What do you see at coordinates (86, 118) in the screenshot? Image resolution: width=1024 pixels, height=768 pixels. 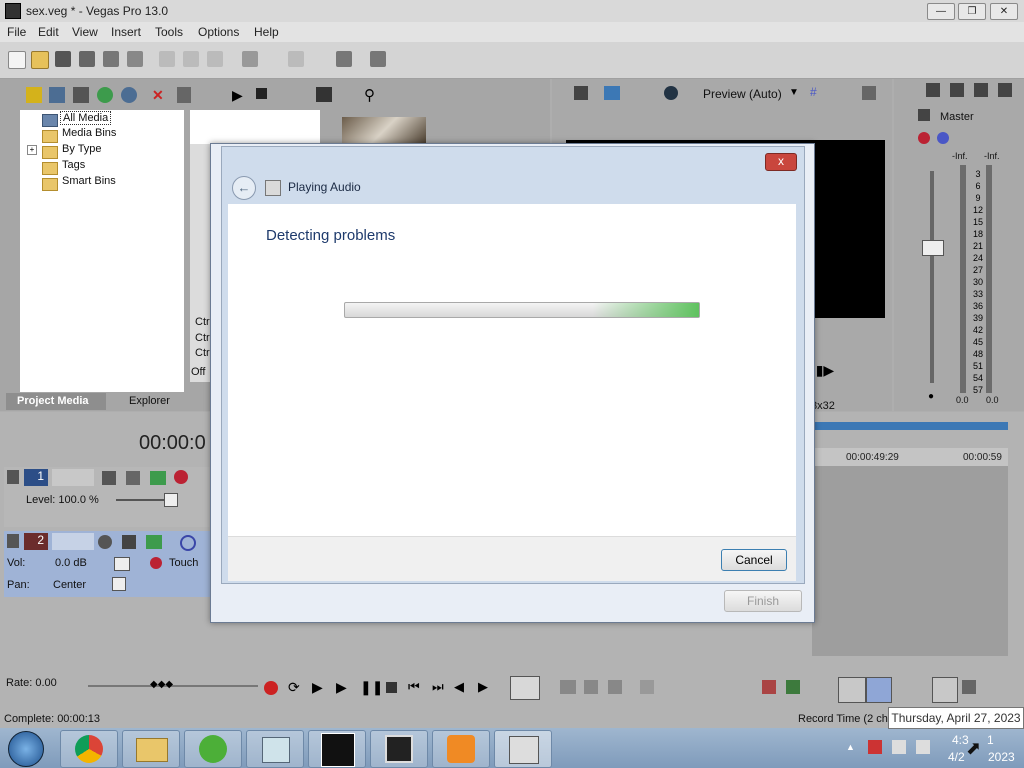 I see `tree-all-media: All Media` at bounding box center [86, 118].